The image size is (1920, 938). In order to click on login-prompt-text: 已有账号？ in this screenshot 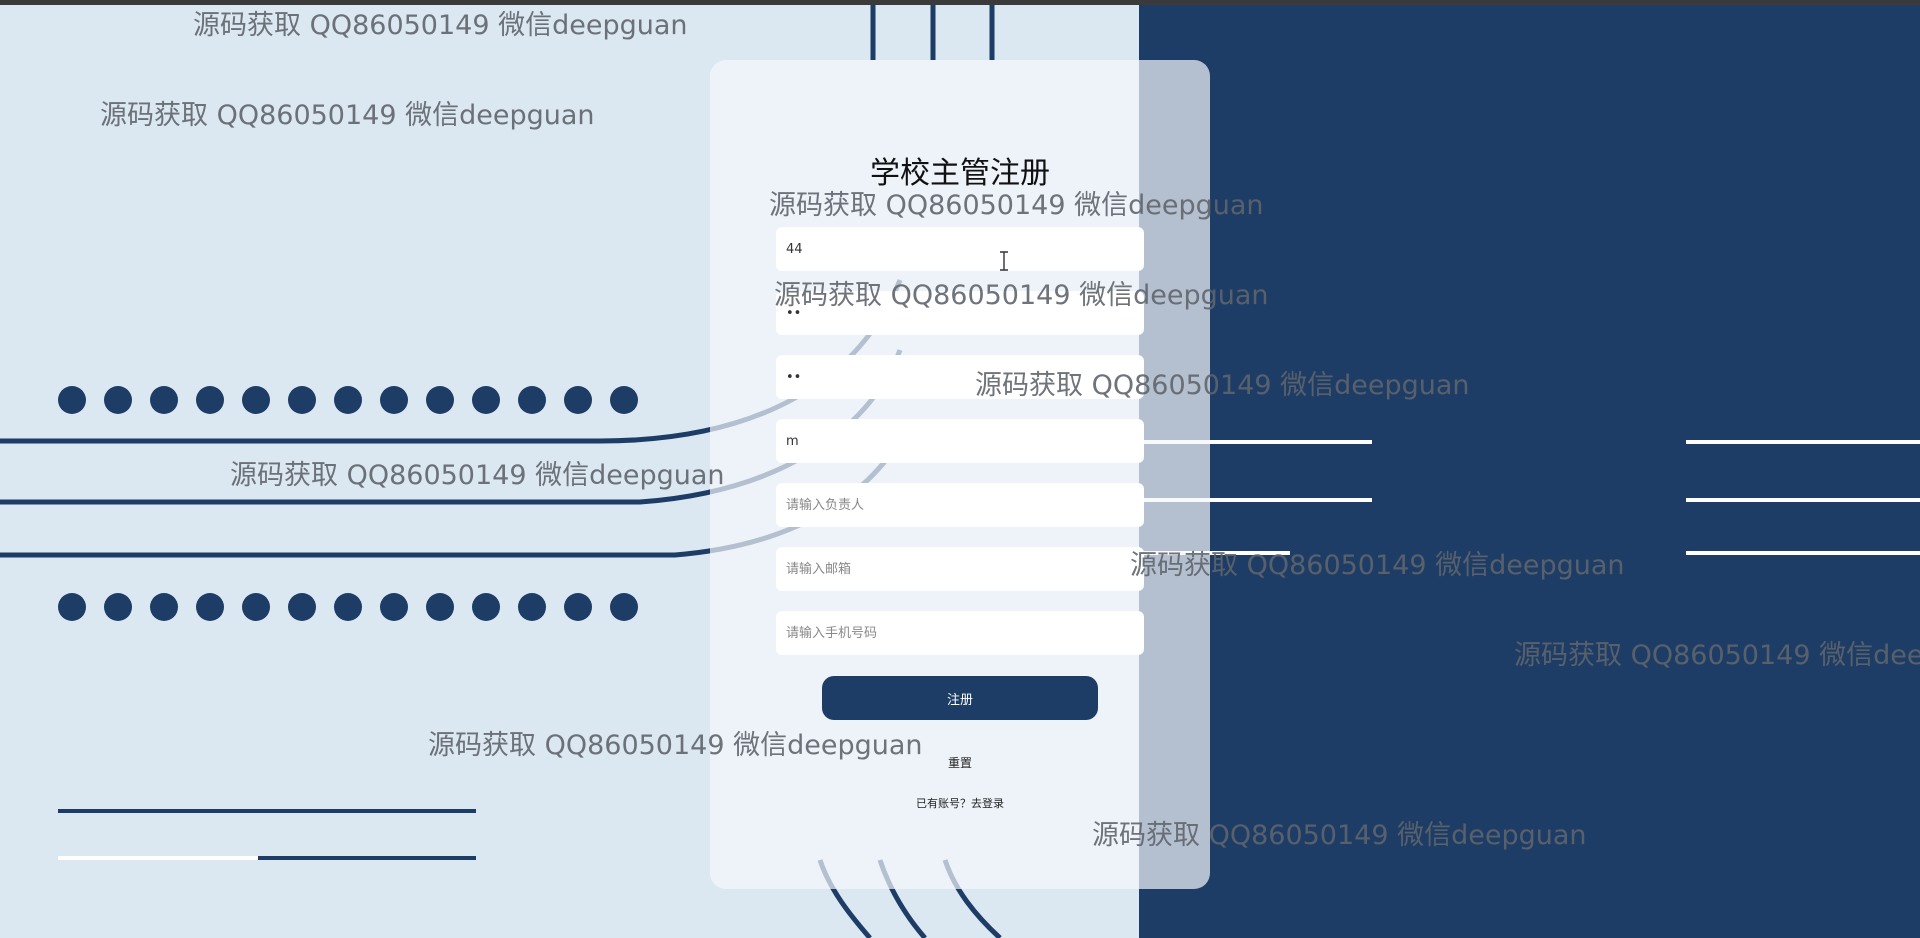, I will do `click(943, 803)`.